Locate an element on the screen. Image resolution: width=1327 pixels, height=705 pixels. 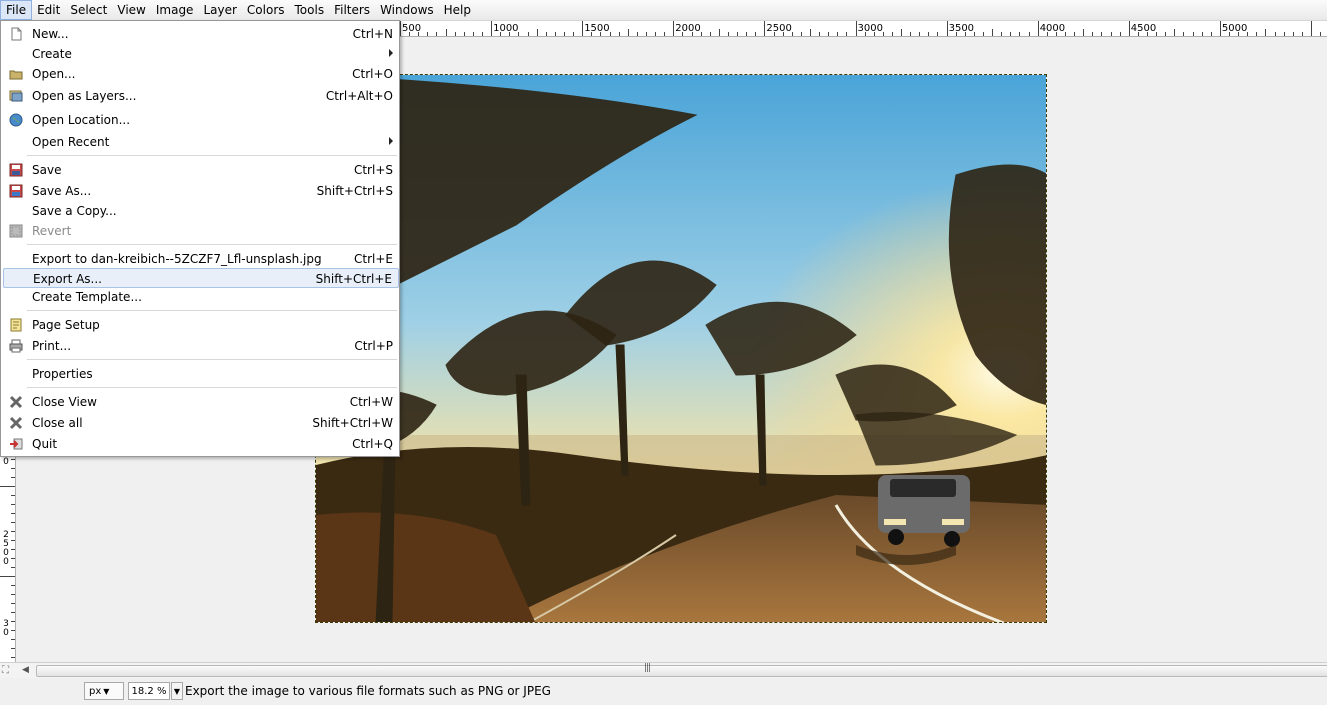
ruler-label: 3000 is located at coordinates (870, 28).